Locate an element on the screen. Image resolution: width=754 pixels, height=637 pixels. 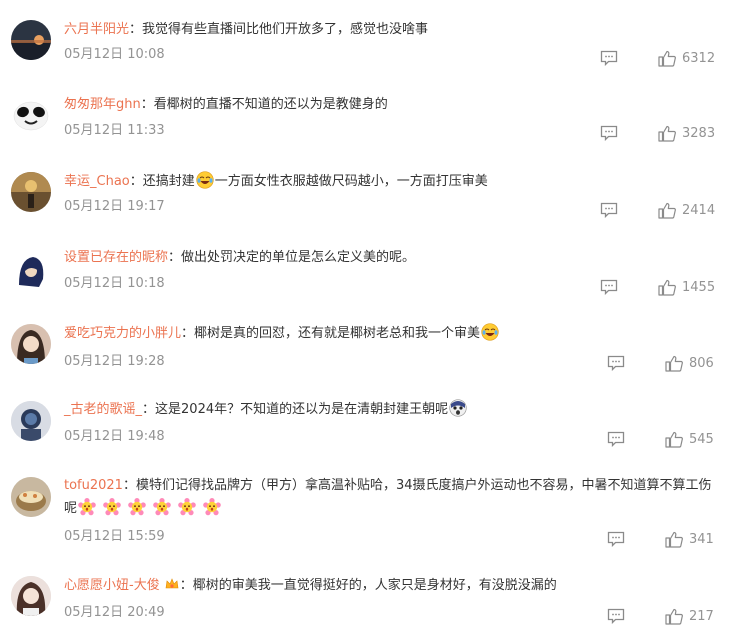
like-button: 1455 is located at coordinates (686, 287).